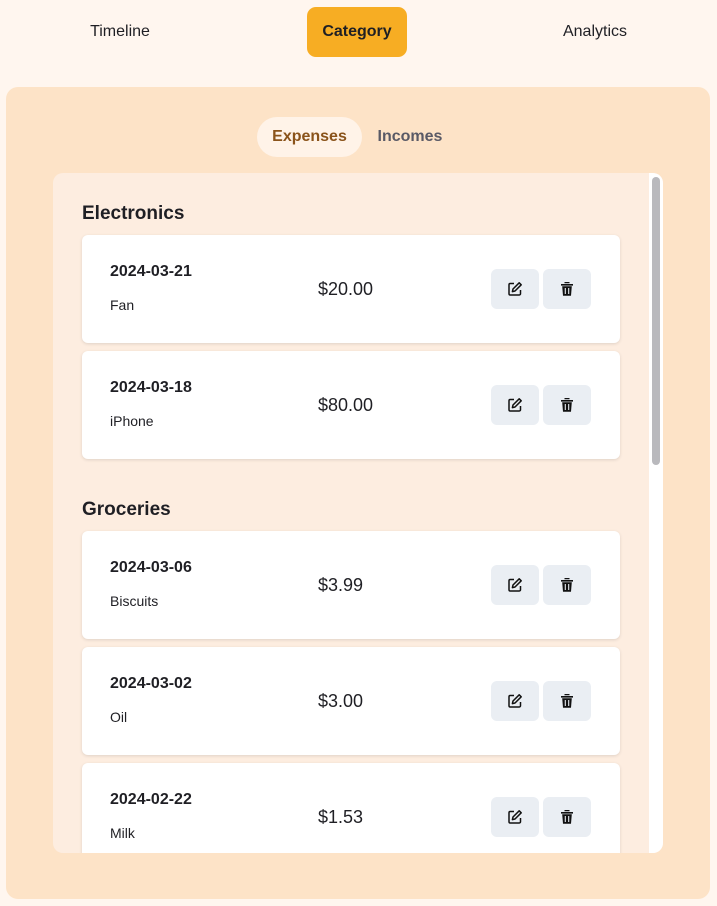  I want to click on top-navigation: Timeline Category Analytics, so click(358, 35).